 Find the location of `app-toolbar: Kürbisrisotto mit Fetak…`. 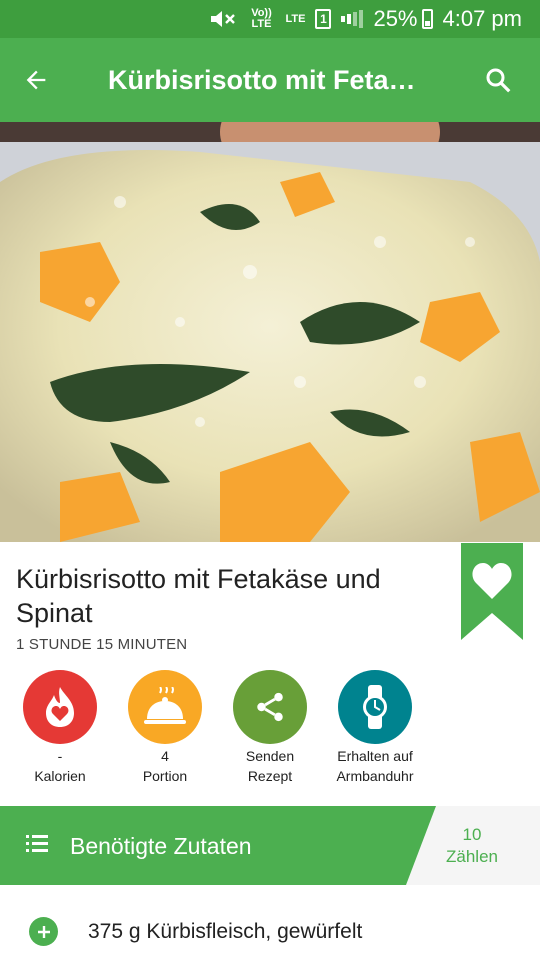

app-toolbar: Kürbisrisotto mit Fetak… is located at coordinates (270, 80).